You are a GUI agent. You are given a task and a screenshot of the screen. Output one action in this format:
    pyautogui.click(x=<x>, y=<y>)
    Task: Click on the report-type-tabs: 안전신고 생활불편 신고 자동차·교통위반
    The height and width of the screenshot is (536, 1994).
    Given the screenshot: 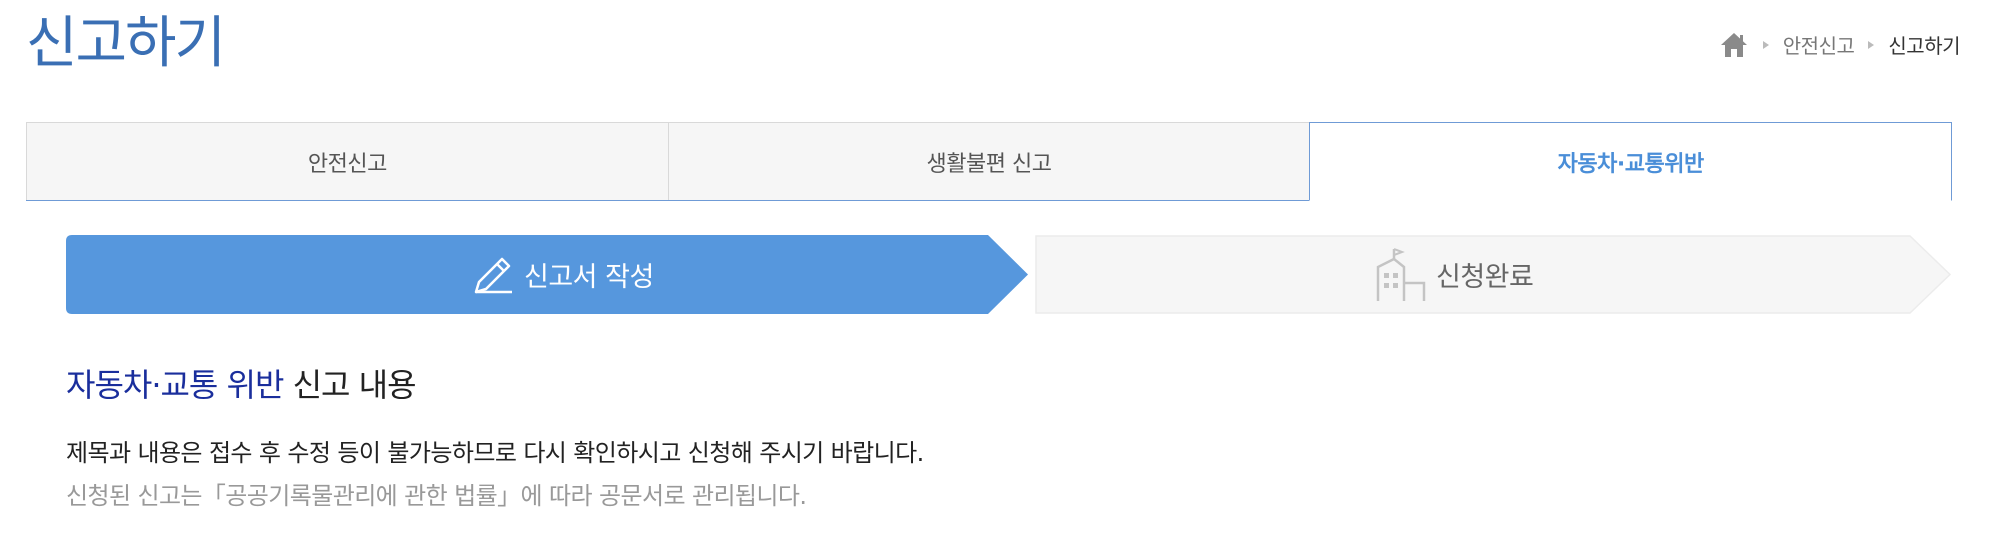 What is the action you would take?
    pyautogui.click(x=989, y=161)
    